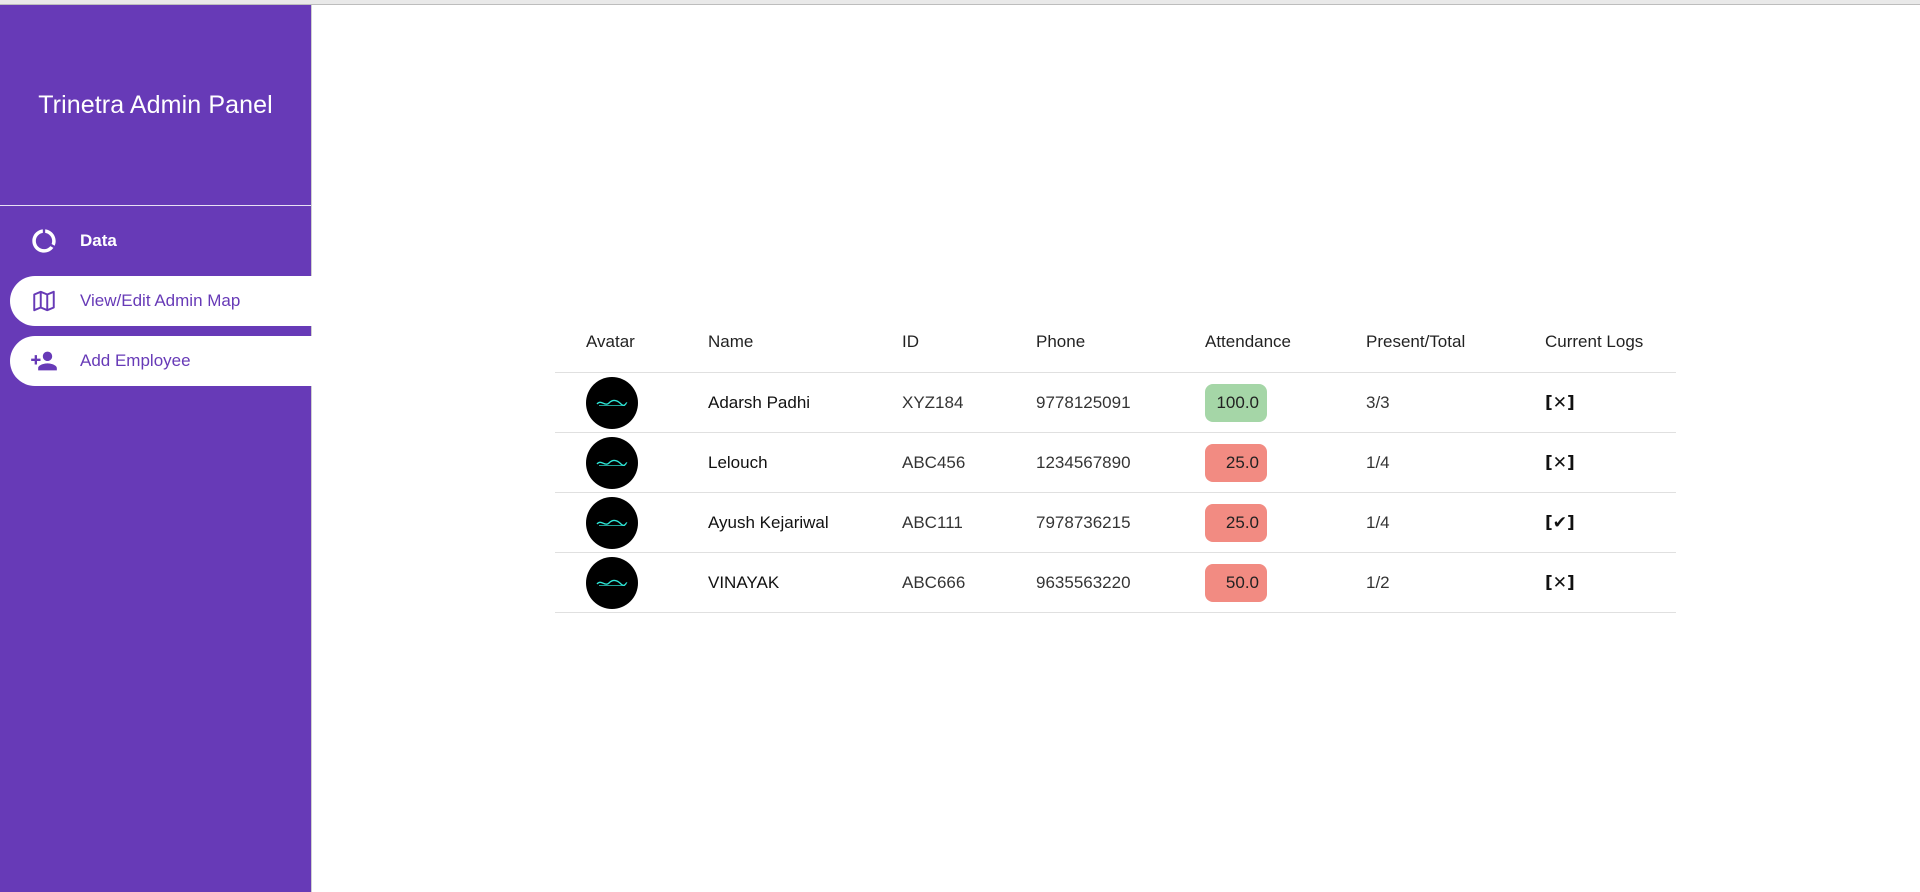  Describe the element at coordinates (98, 240) in the screenshot. I see `sidebar-item-label: Data` at that location.